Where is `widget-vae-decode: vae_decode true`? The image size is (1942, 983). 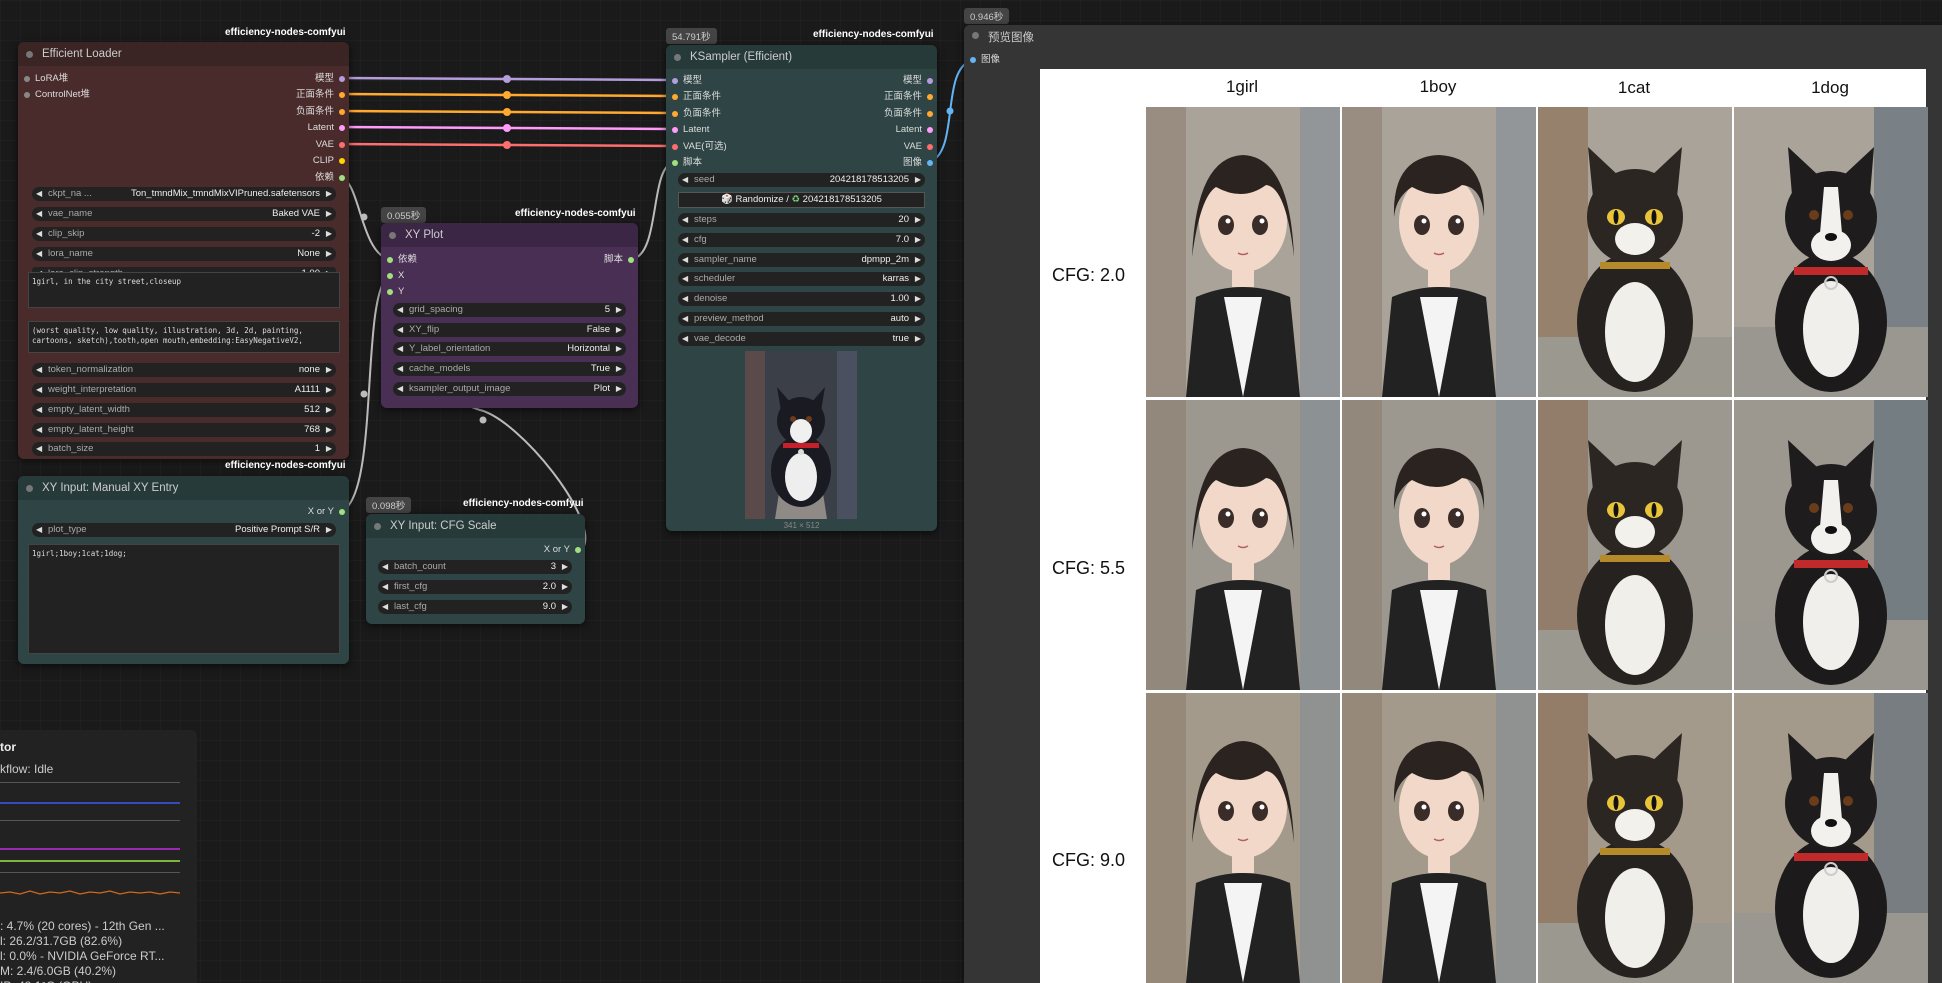 widget-vae-decode: vae_decode true is located at coordinates (801, 339).